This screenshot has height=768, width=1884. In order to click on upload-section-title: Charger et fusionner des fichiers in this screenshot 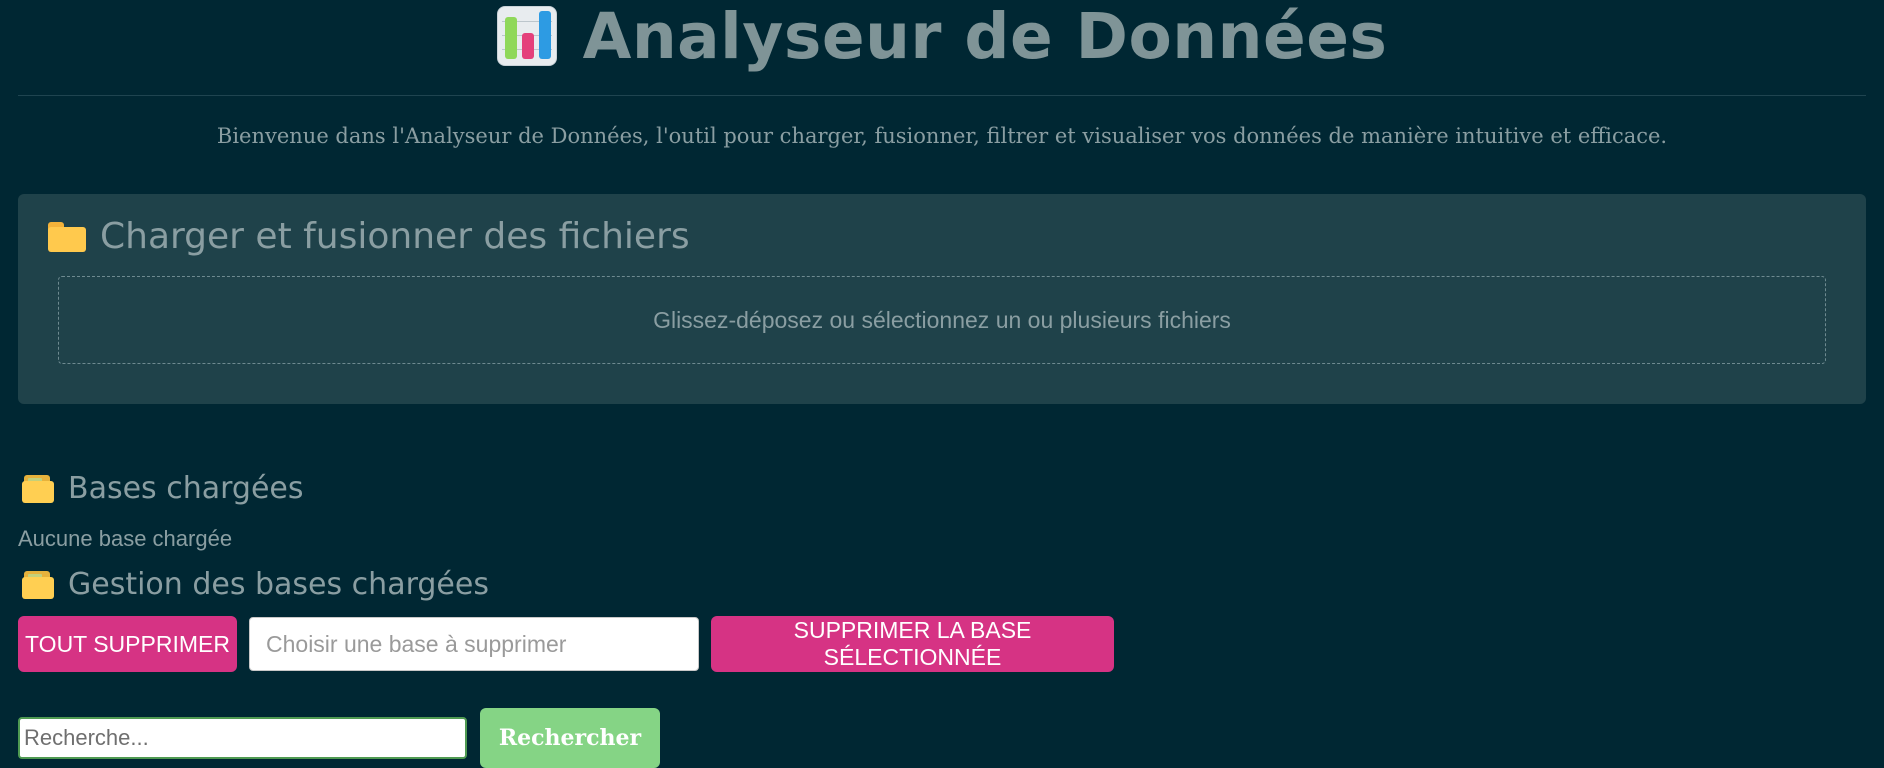, I will do `click(369, 236)`.